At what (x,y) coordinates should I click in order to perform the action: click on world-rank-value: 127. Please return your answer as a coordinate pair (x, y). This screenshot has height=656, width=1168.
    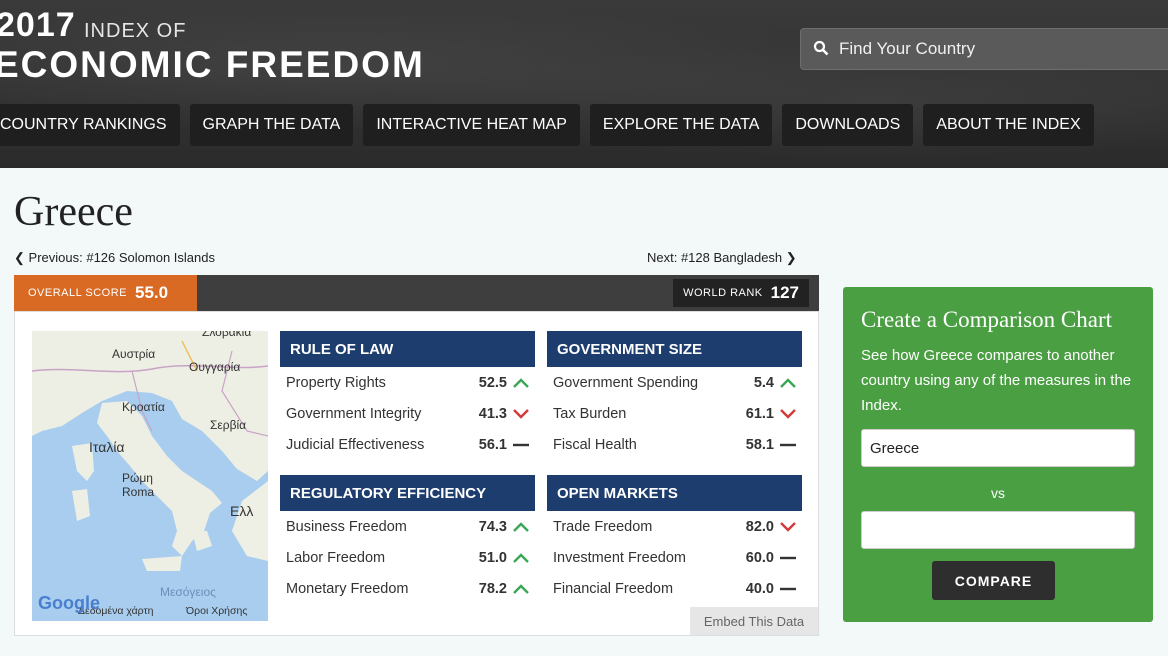
    Looking at the image, I should click on (784, 292).